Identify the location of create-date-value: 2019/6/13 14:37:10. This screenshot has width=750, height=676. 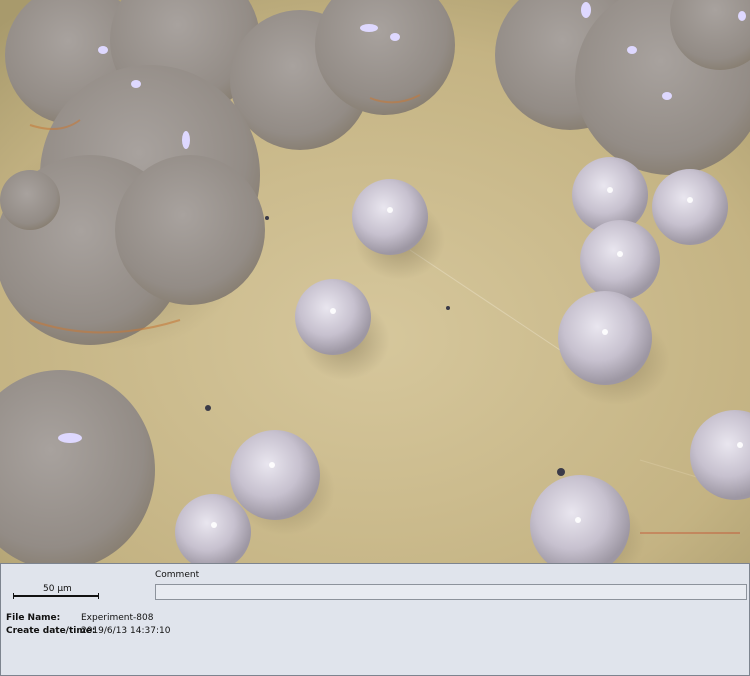
(126, 631).